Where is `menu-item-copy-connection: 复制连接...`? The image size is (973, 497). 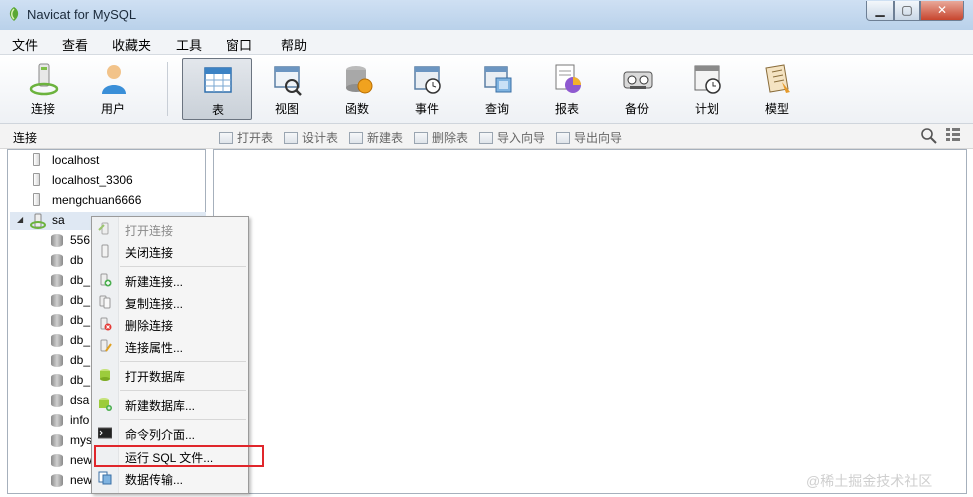 menu-item-copy-connection: 复制连接... is located at coordinates (154, 303).